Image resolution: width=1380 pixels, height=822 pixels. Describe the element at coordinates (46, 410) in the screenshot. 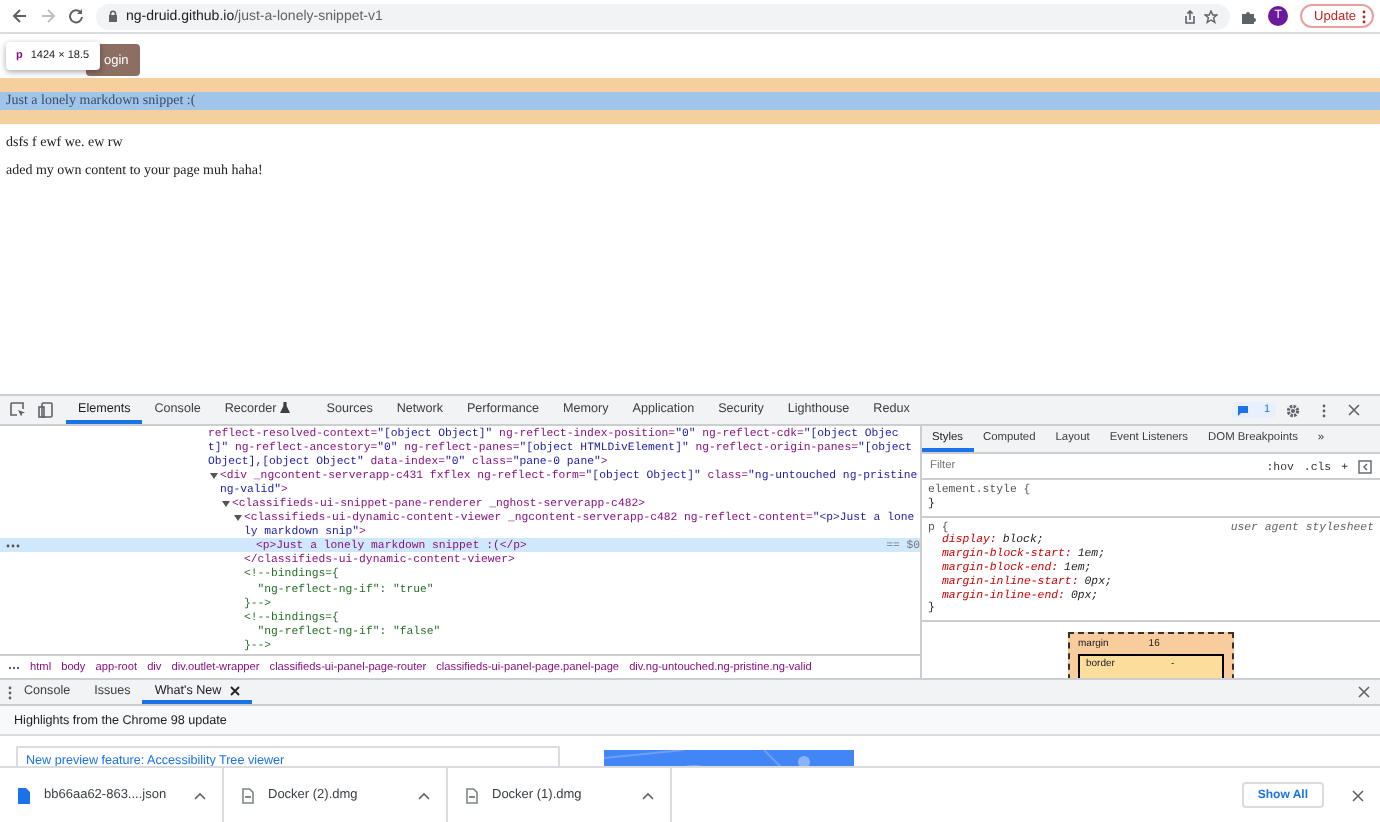

I see `device-icon` at that location.